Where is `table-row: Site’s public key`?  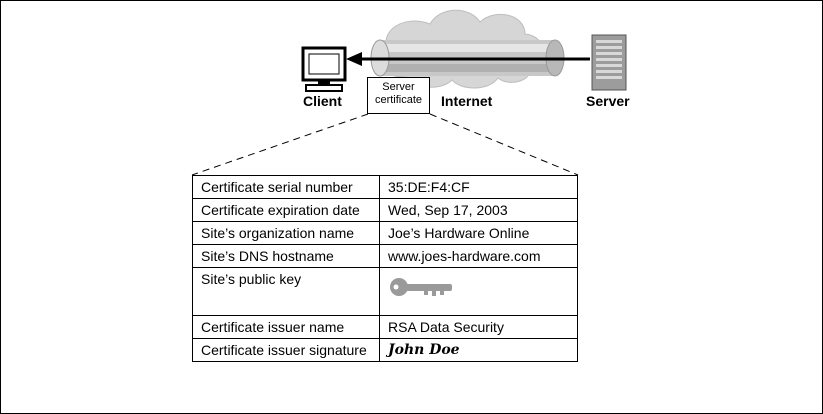 table-row: Site’s public key is located at coordinates (385, 291).